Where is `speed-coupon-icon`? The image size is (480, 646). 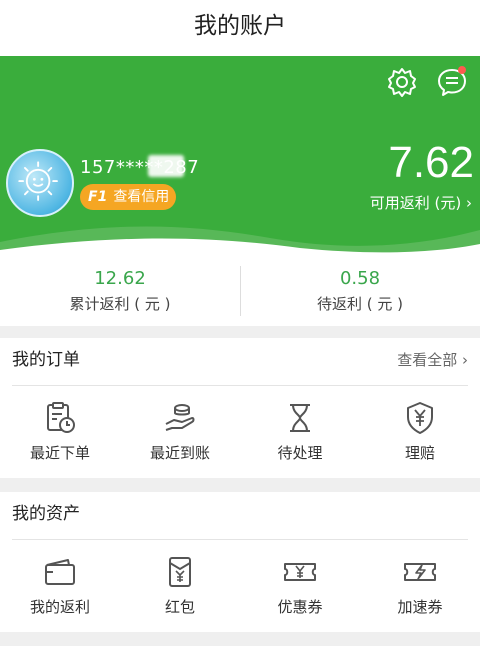
speed-coupon-icon is located at coordinates (420, 572).